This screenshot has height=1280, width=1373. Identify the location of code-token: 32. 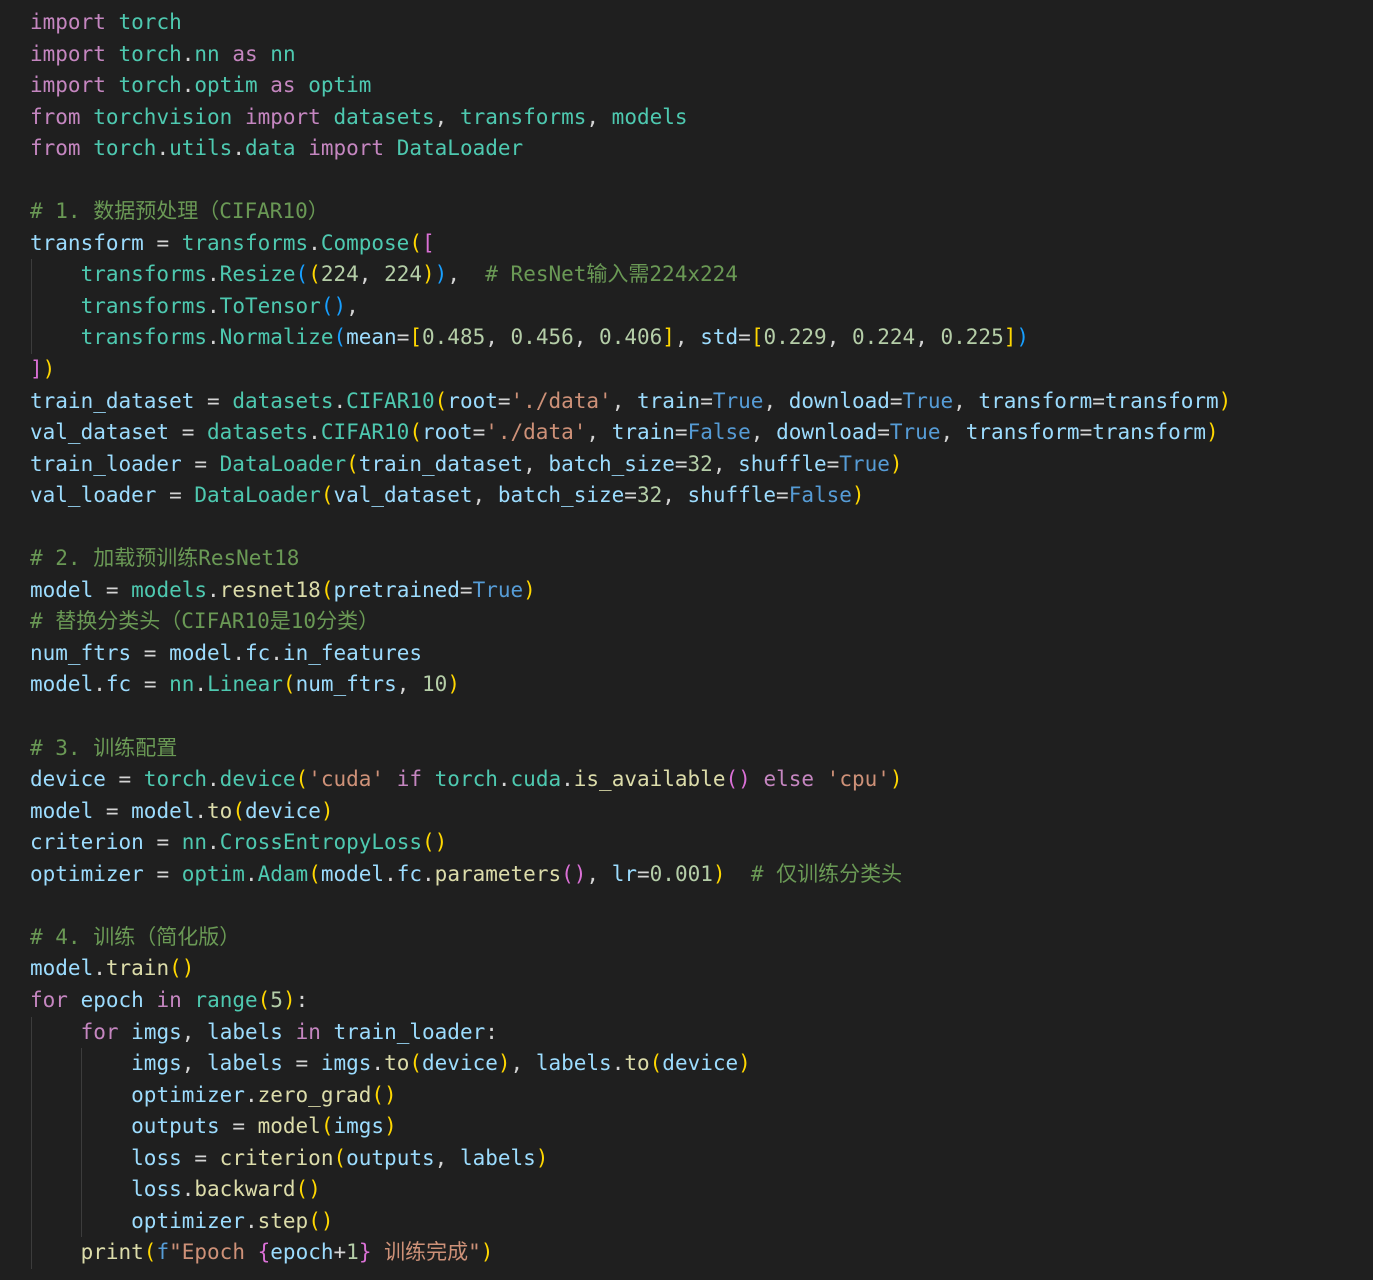
(649, 495).